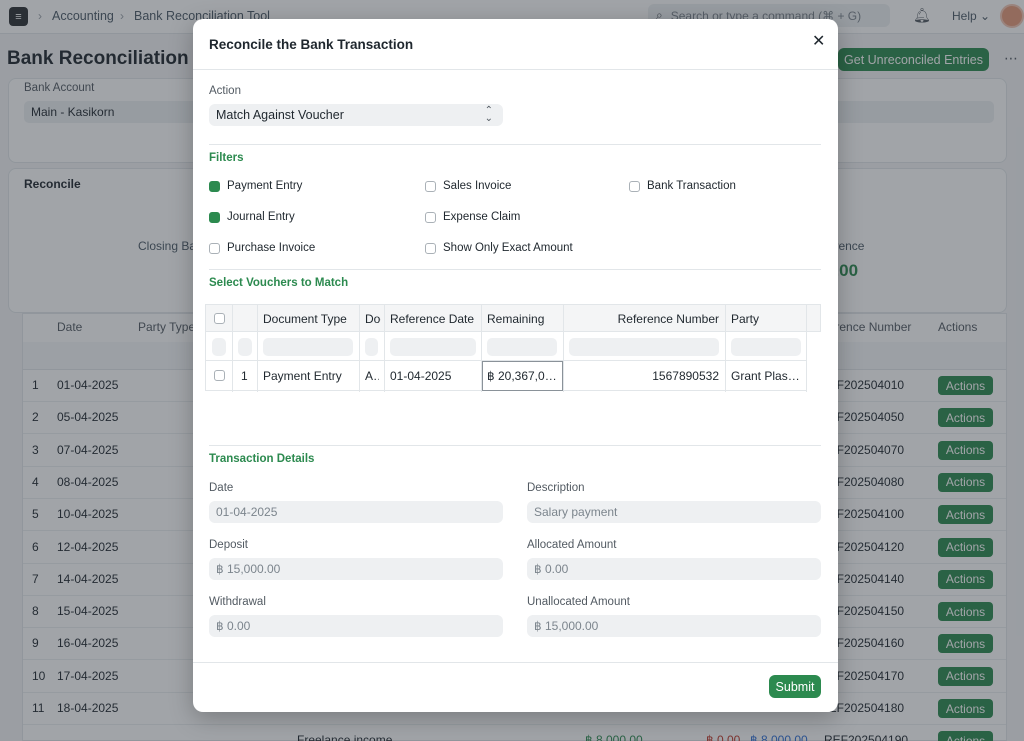 The height and width of the screenshot is (741, 1024). Describe the element at coordinates (482, 217) in the screenshot. I see `filter-label: Expense Claim` at that location.